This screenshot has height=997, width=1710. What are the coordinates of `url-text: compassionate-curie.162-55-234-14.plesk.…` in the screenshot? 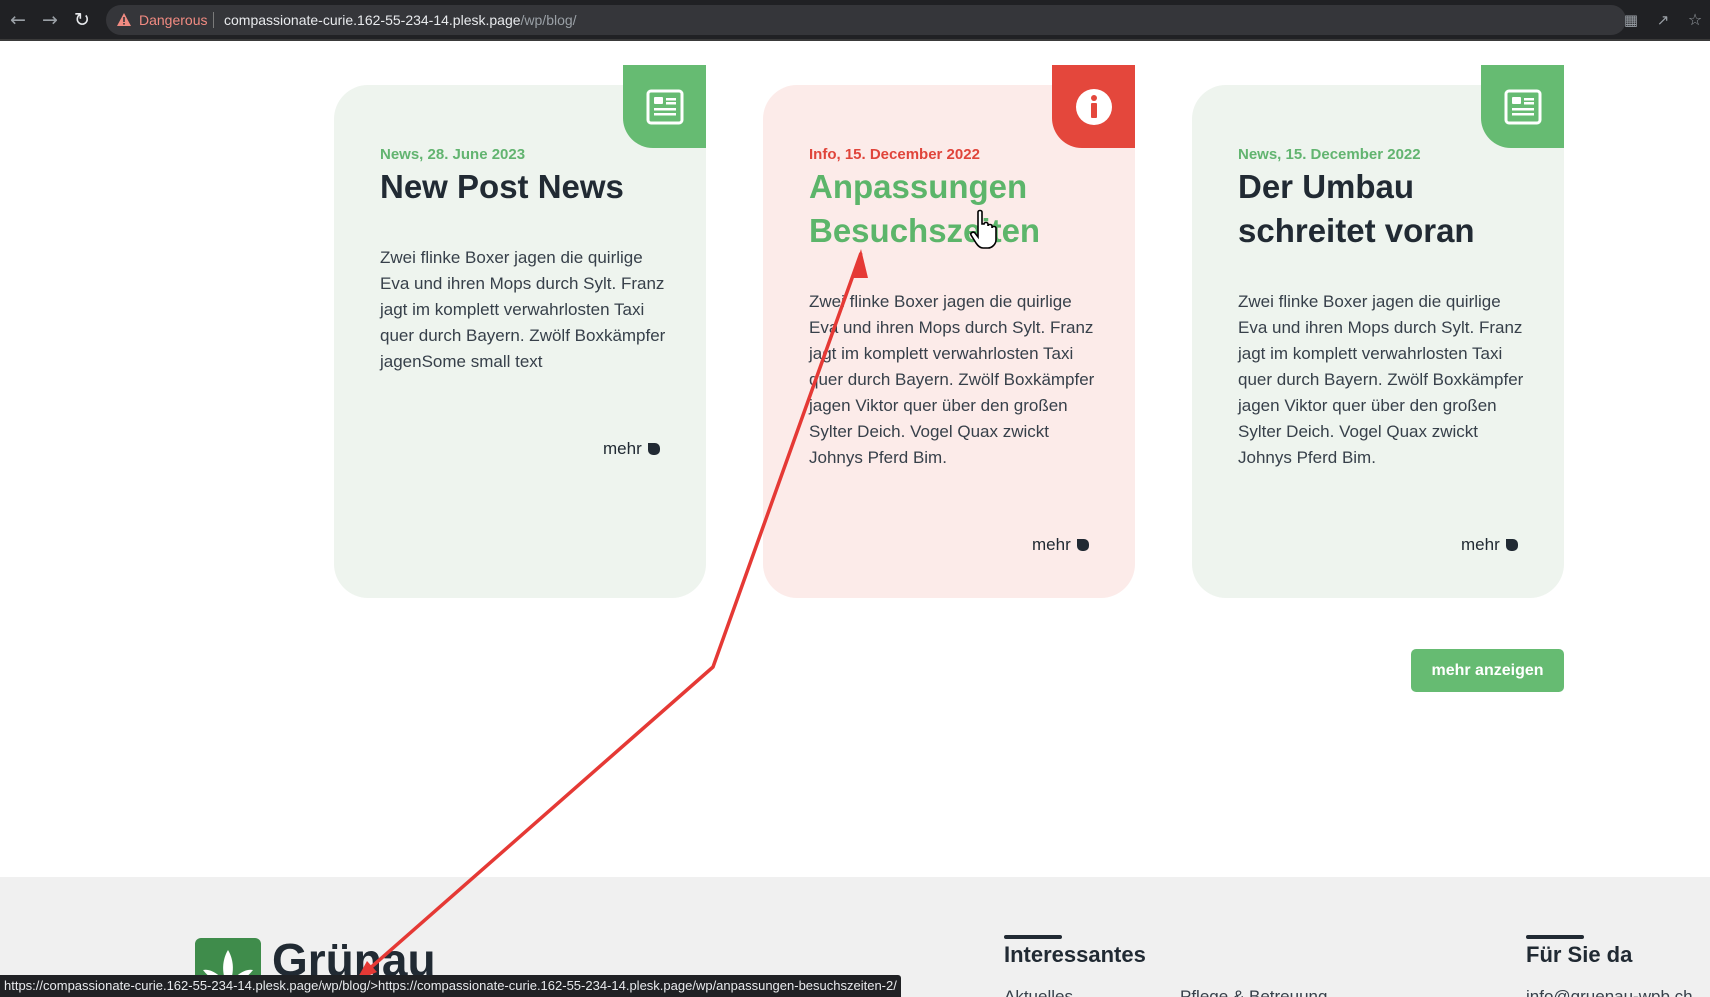 It's located at (400, 20).